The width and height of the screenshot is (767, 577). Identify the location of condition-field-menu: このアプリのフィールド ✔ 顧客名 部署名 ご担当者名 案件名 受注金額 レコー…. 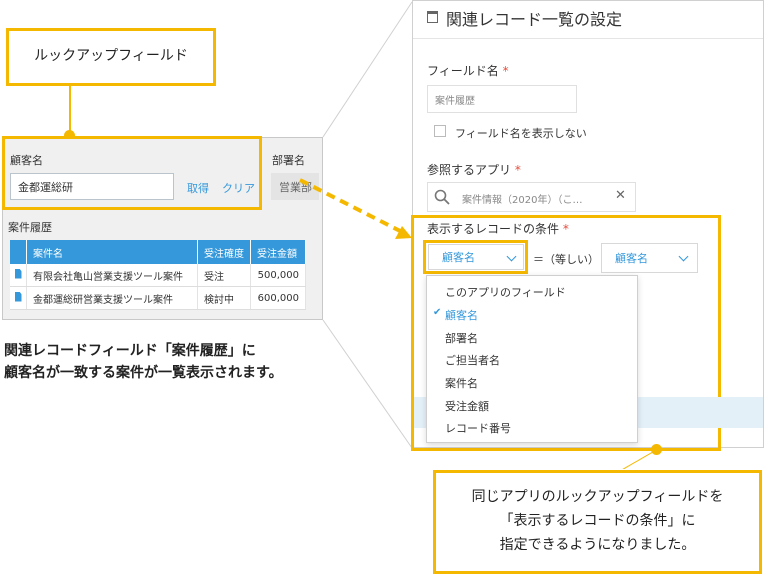
(532, 359).